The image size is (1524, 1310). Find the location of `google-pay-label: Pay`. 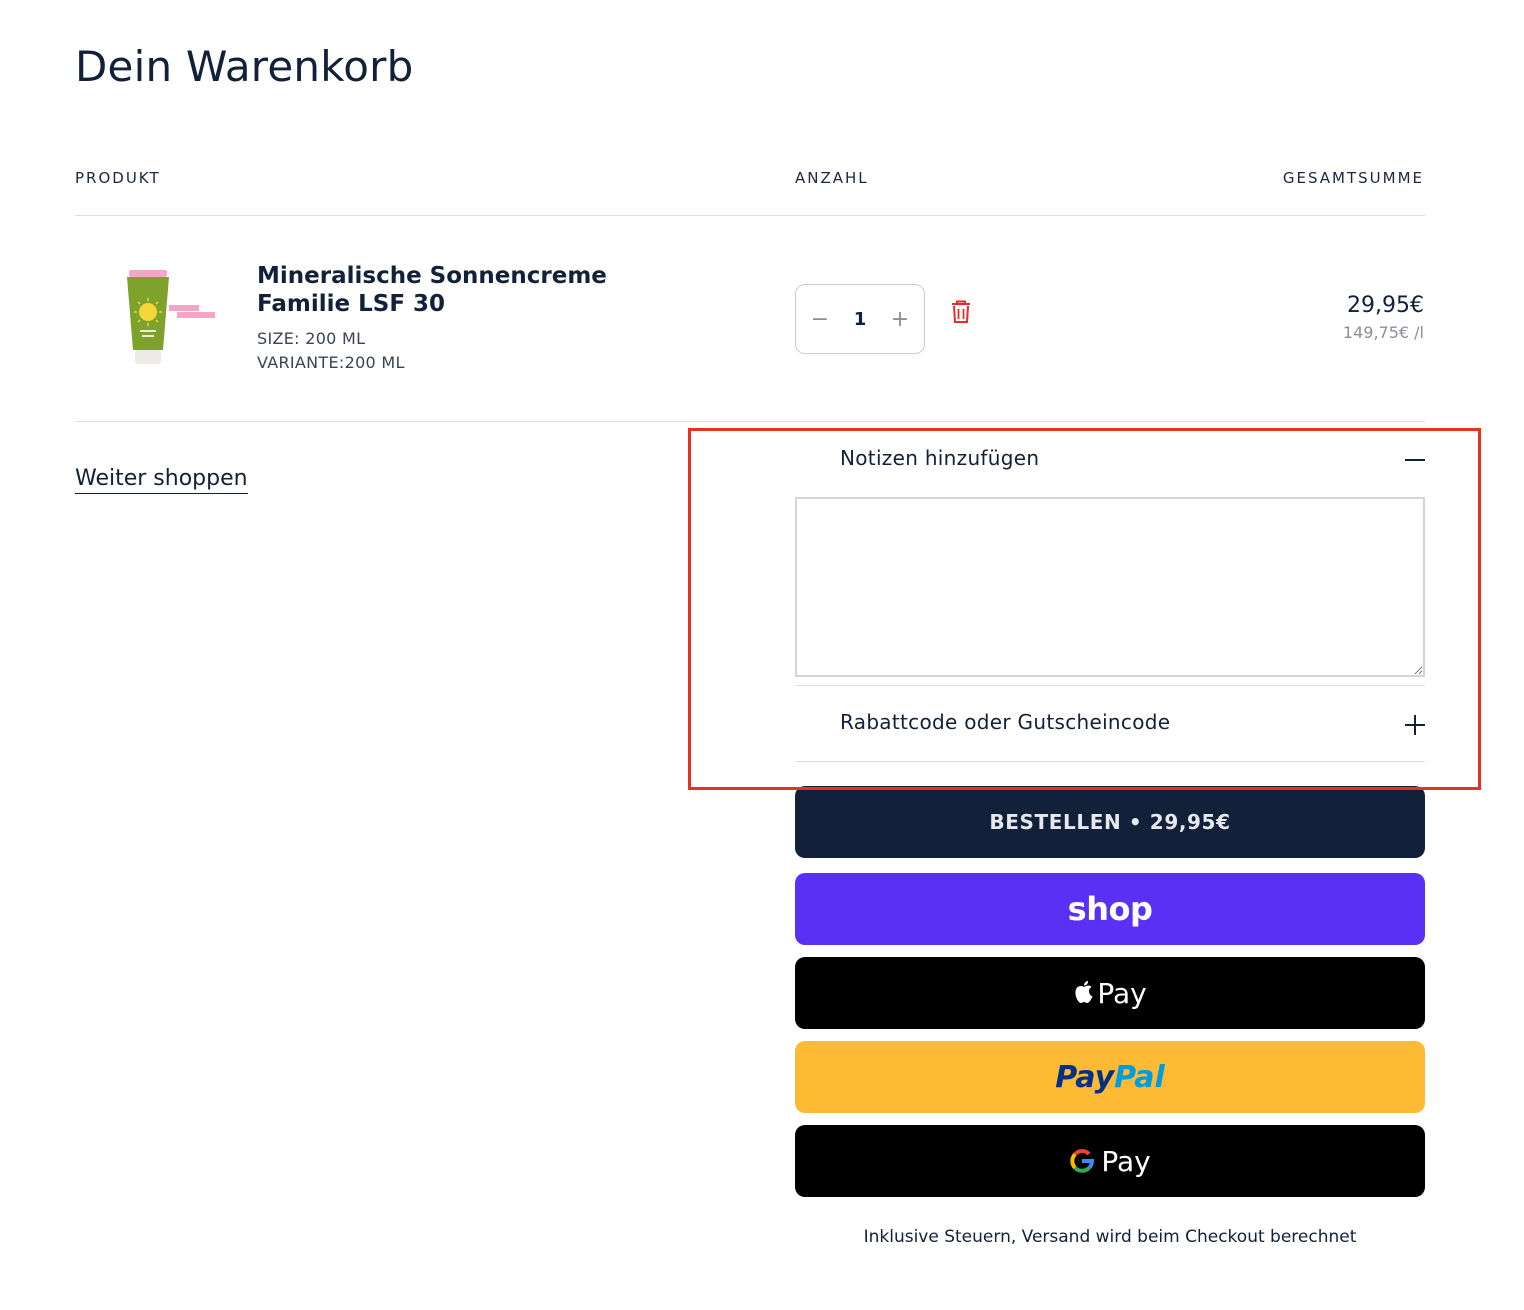

google-pay-label: Pay is located at coordinates (1126, 1161).